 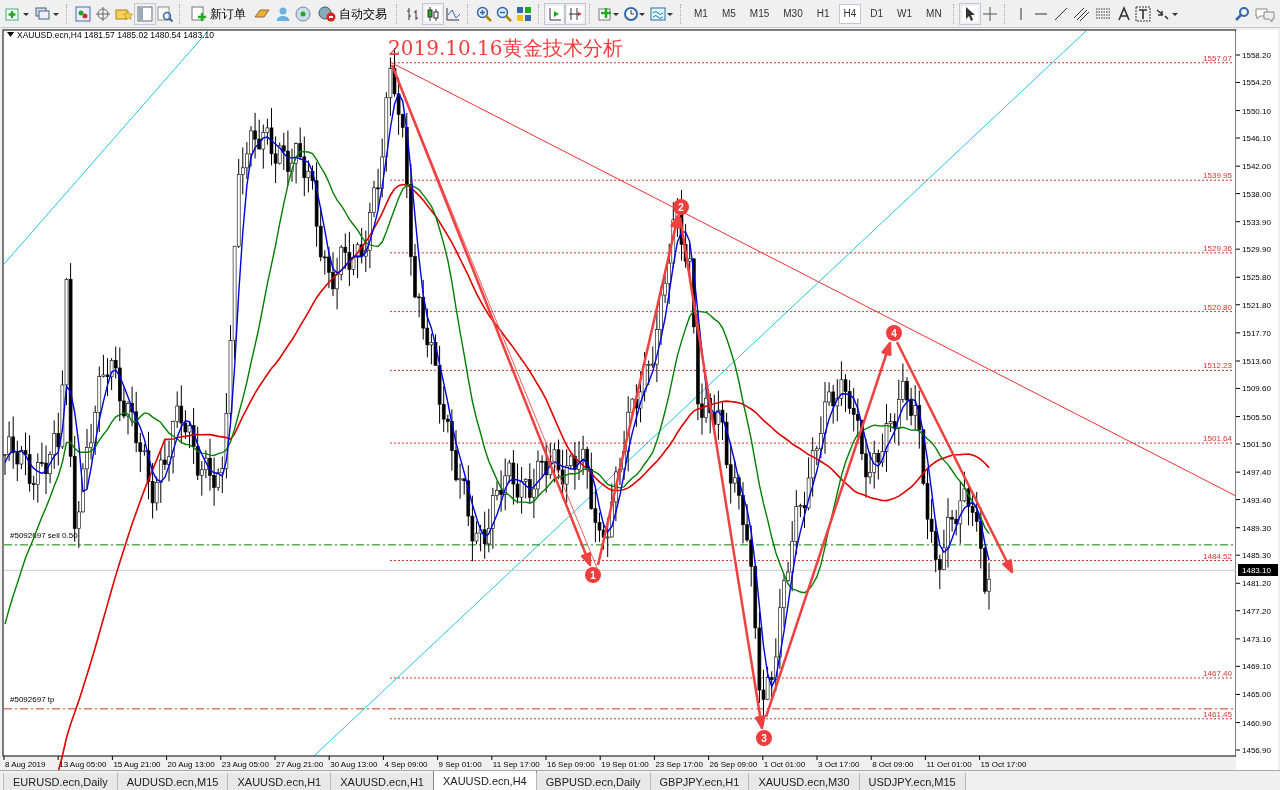 I want to click on price-tick-label: 1485.30, so click(x=1256, y=556).